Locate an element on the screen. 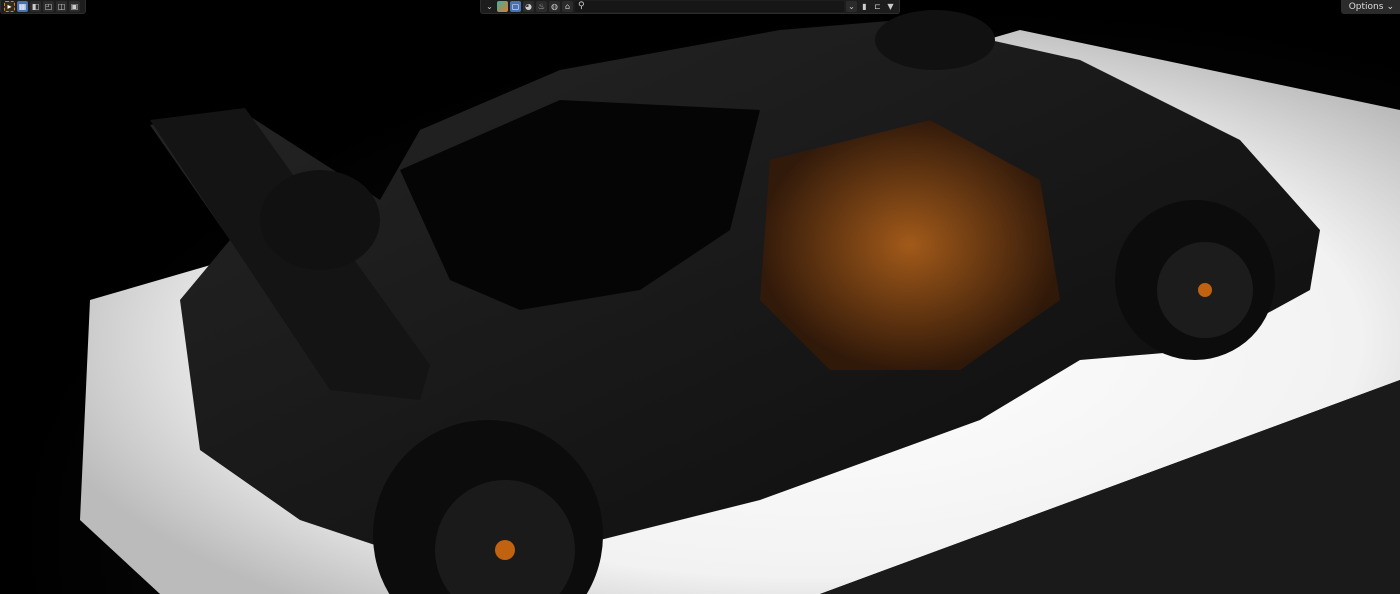  search-icon: ⚲ is located at coordinates (581, 6).